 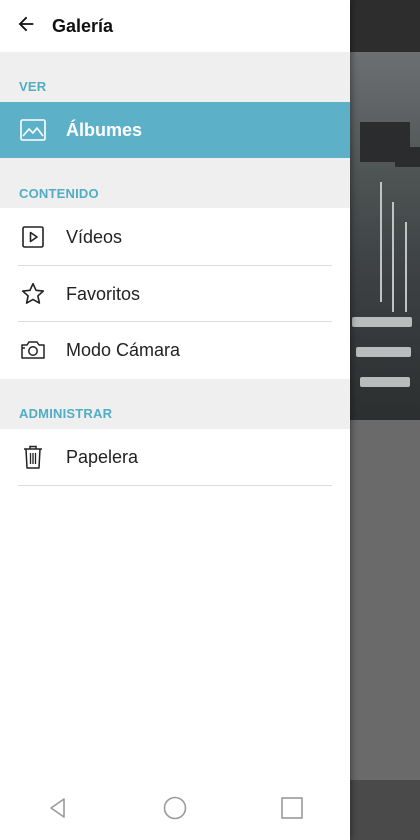 I want to click on drawer-item-label: Vídeos, so click(x=94, y=236).